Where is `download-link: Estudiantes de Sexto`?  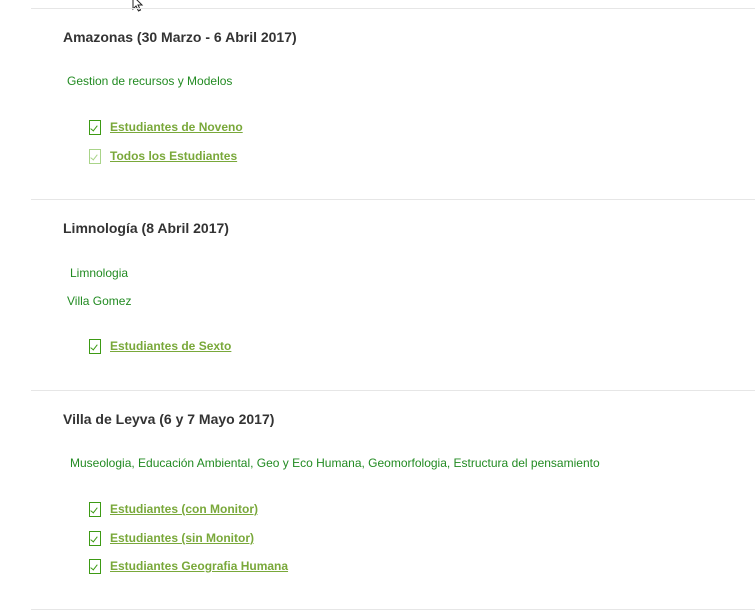
download-link: Estudiantes de Sexto is located at coordinates (160, 346).